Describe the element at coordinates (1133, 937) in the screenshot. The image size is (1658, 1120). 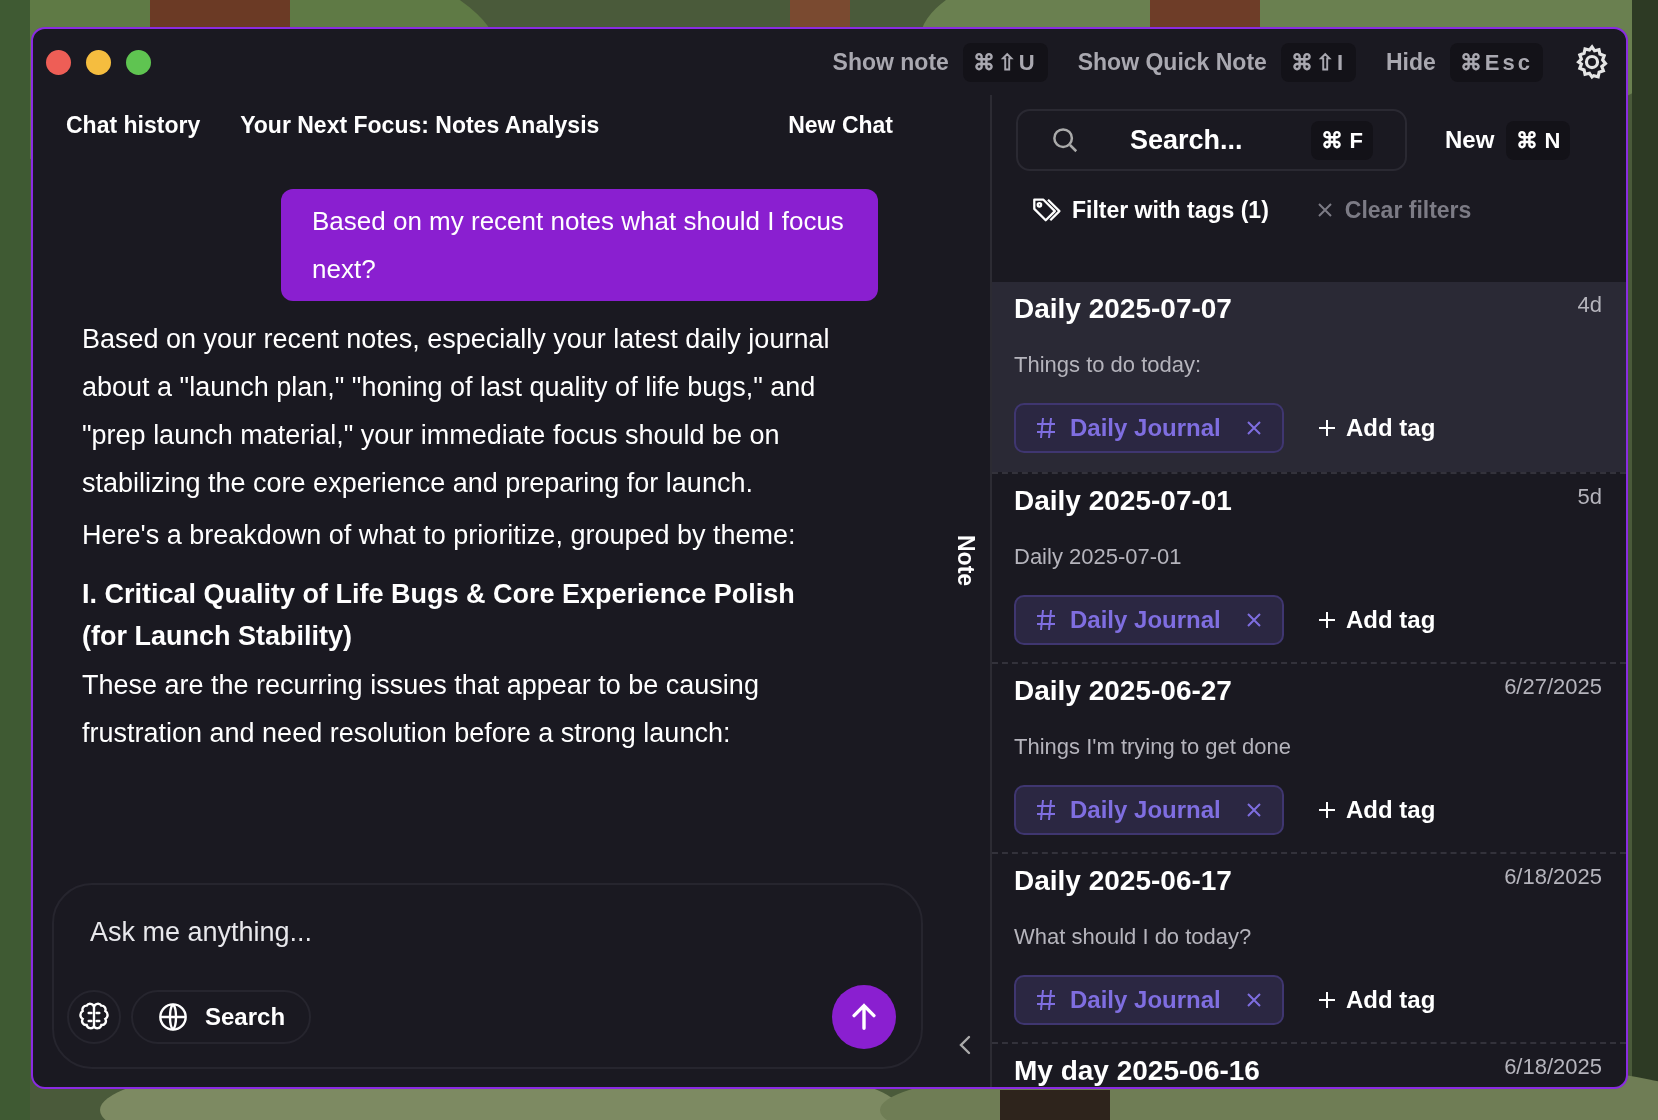
I see `note-preview: What should I do today?` at that location.